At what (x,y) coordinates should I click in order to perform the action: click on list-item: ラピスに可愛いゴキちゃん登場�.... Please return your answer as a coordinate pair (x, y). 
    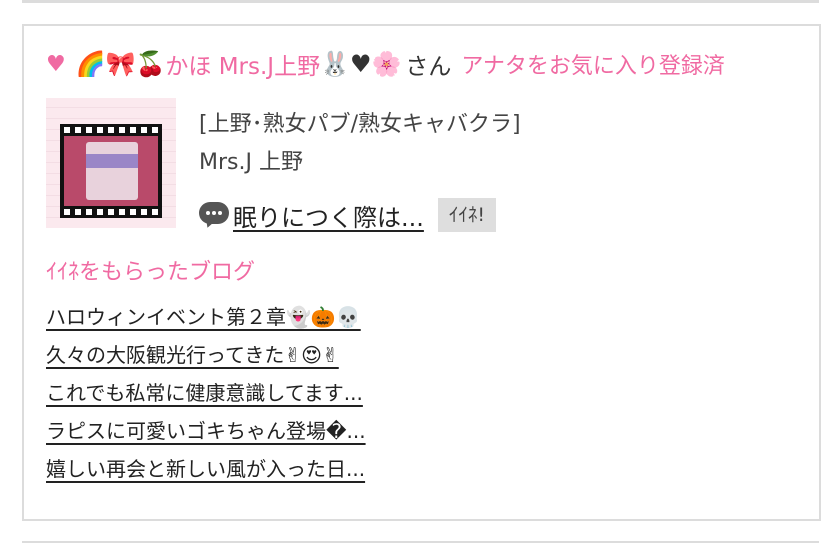
    Looking at the image, I should click on (206, 429).